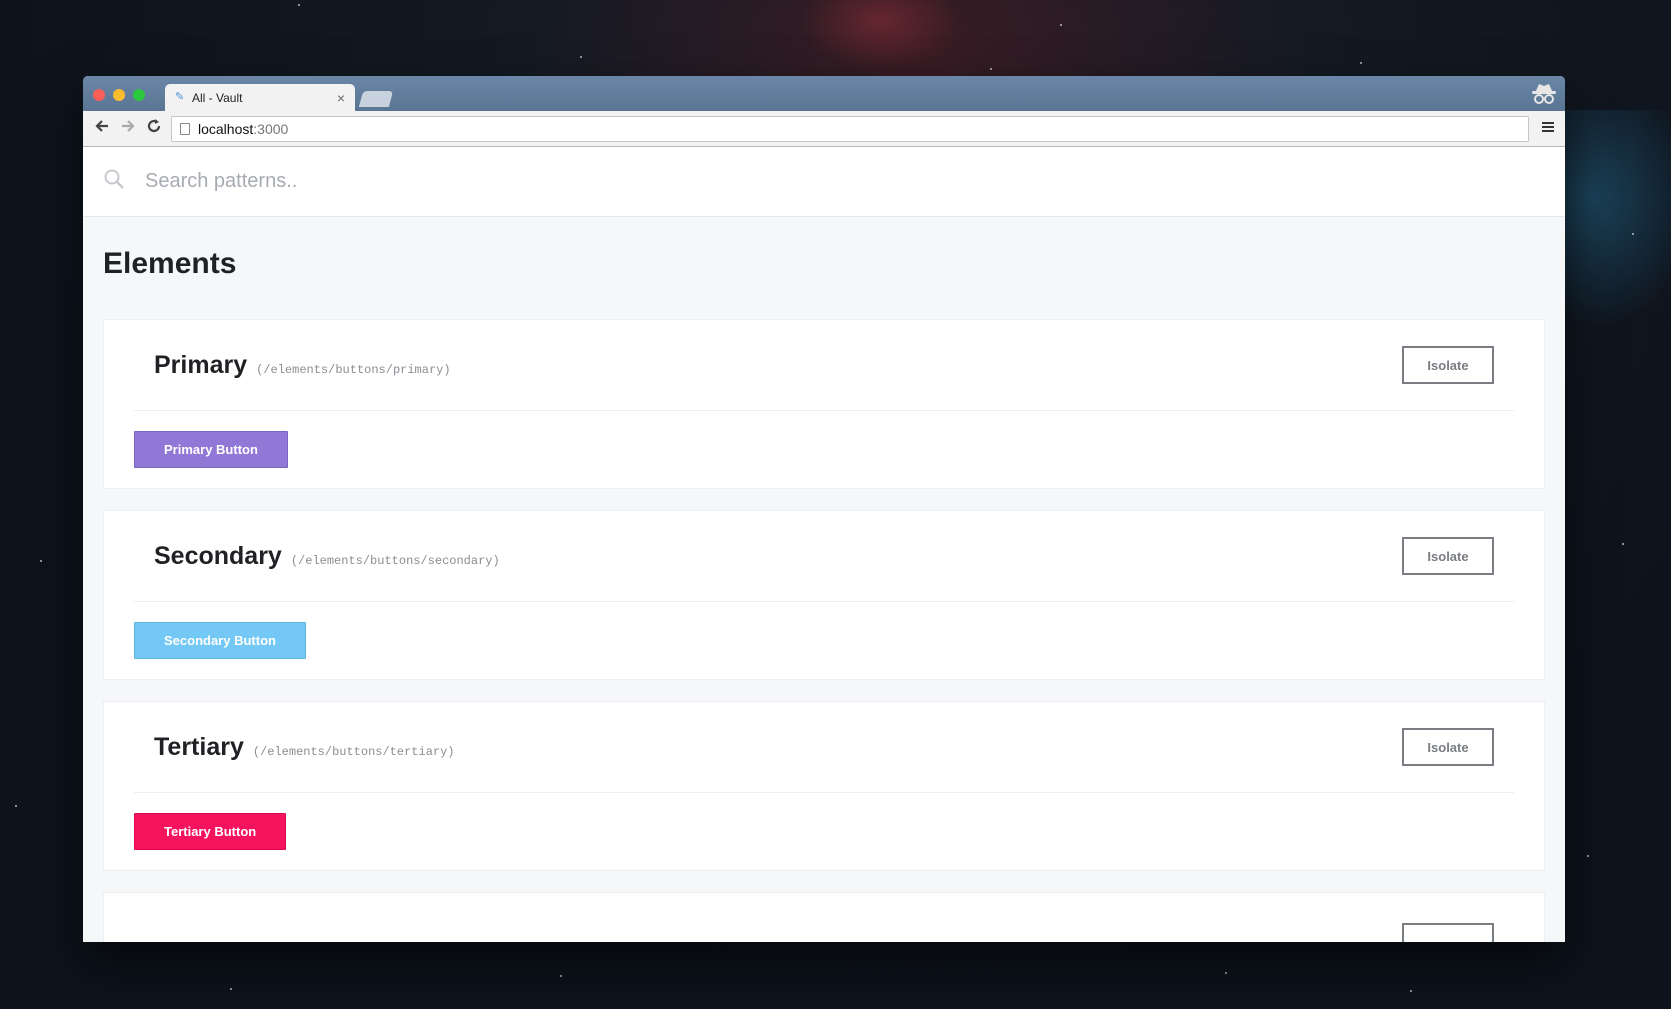  I want to click on browser-toolbar: localhost:3000, so click(824, 129).